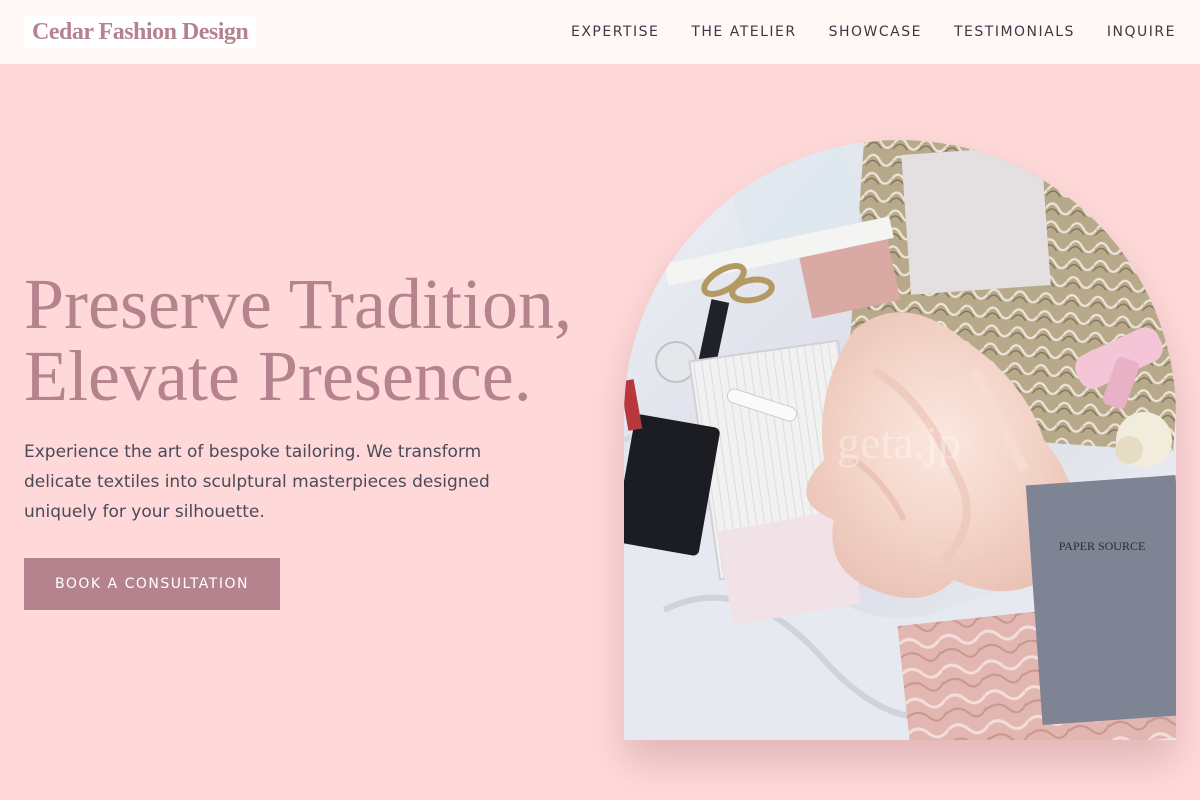 The image size is (1200, 800). What do you see at coordinates (298, 304) in the screenshot?
I see `hero-title-line-1: Preserve Tradition,` at bounding box center [298, 304].